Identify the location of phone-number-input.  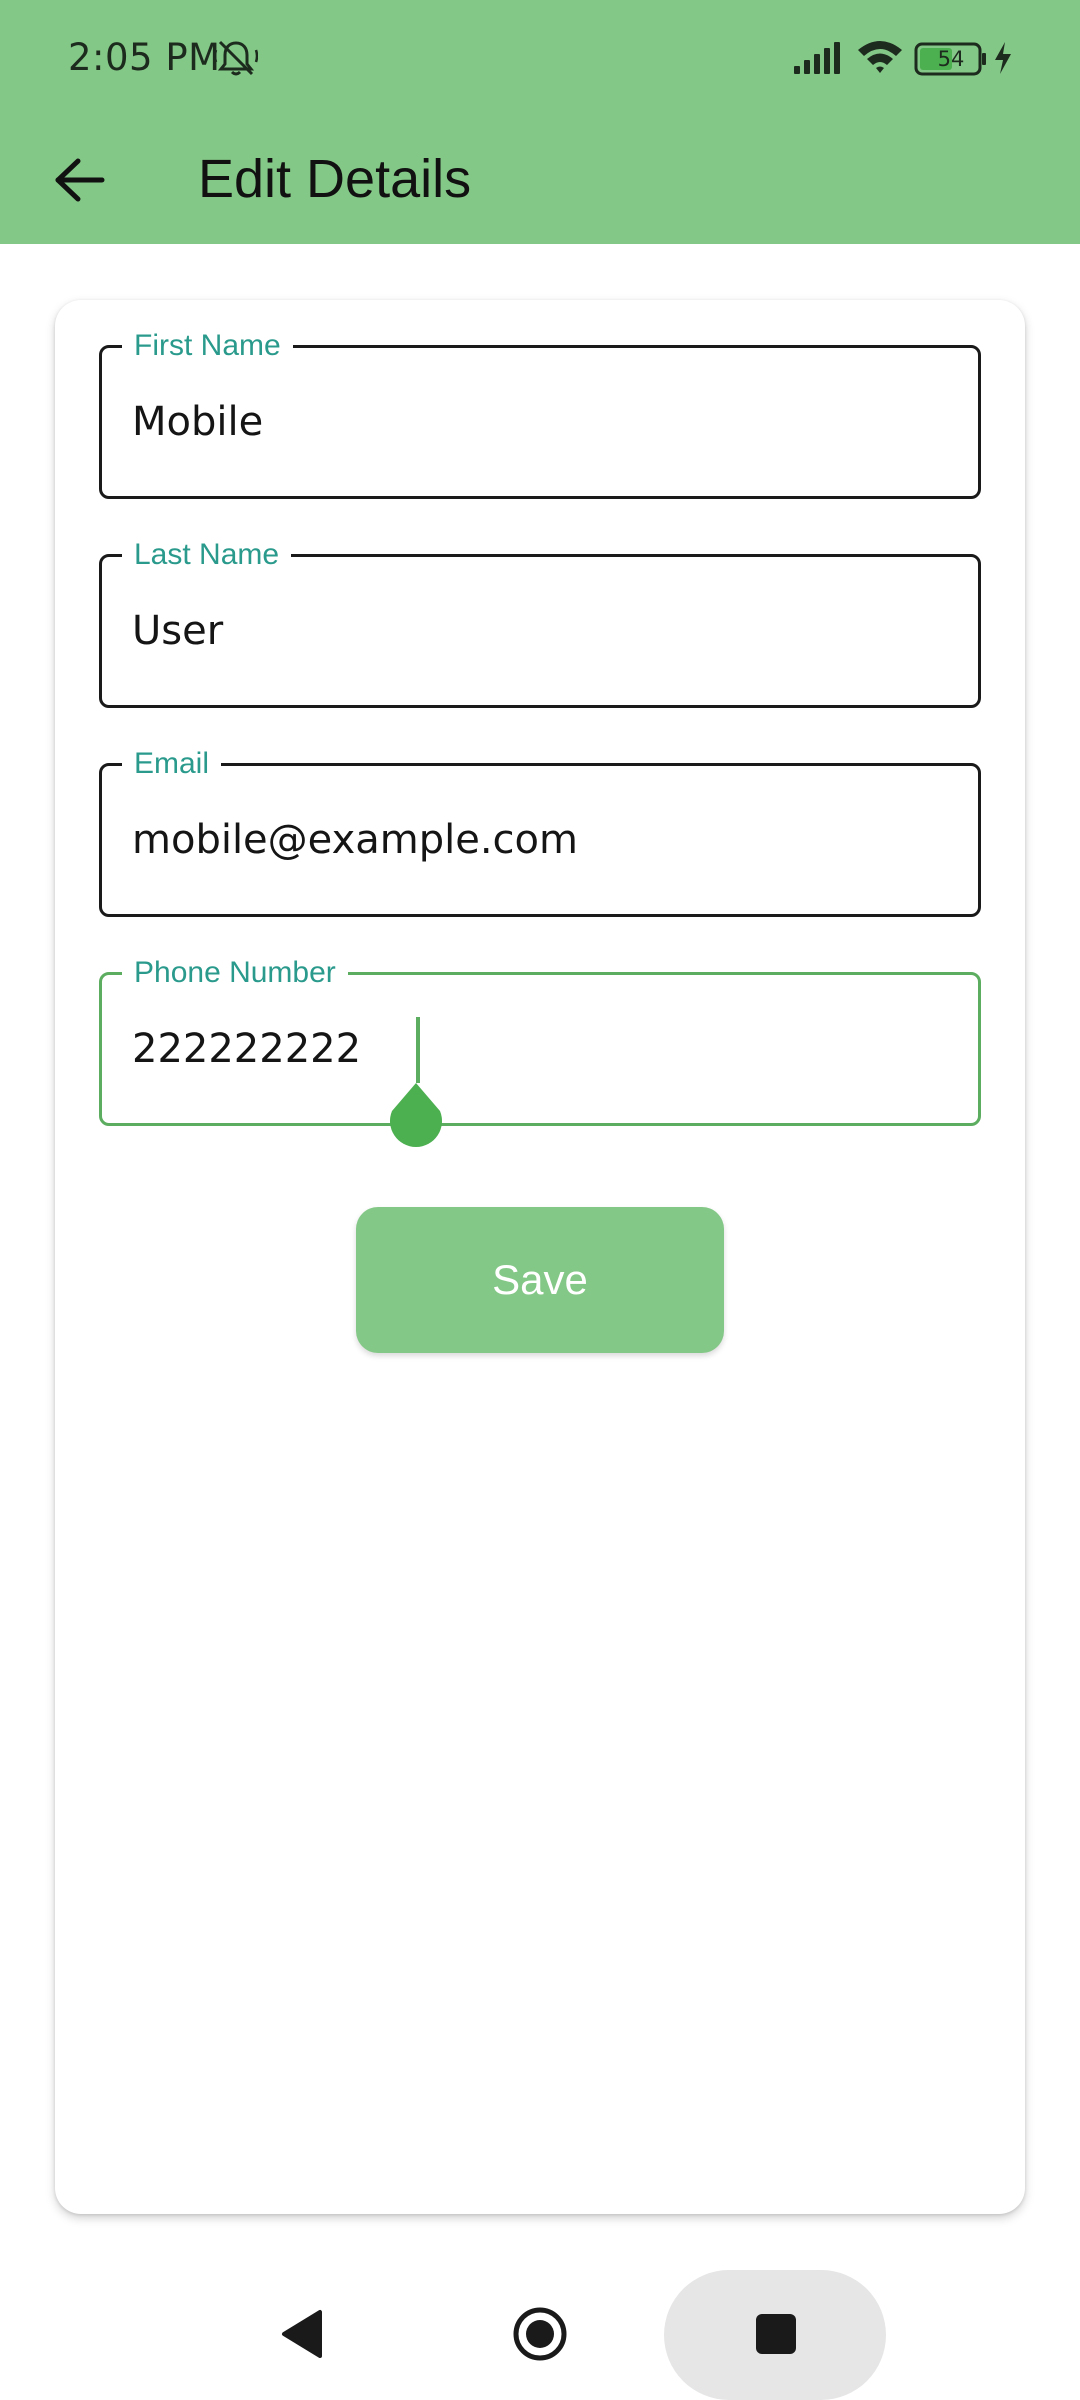
(542, 1049).